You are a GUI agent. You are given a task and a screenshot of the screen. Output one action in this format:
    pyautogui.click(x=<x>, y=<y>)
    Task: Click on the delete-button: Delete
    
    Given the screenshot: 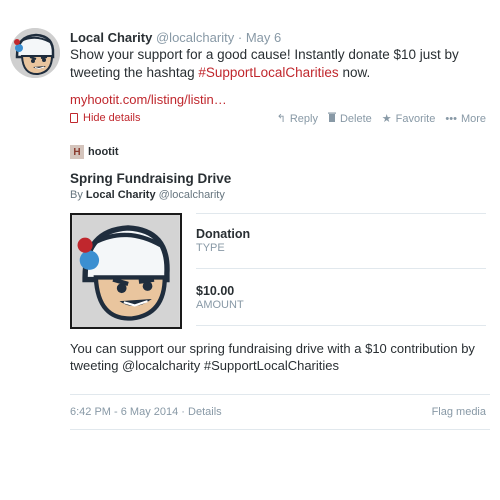 What is the action you would take?
    pyautogui.click(x=349, y=118)
    